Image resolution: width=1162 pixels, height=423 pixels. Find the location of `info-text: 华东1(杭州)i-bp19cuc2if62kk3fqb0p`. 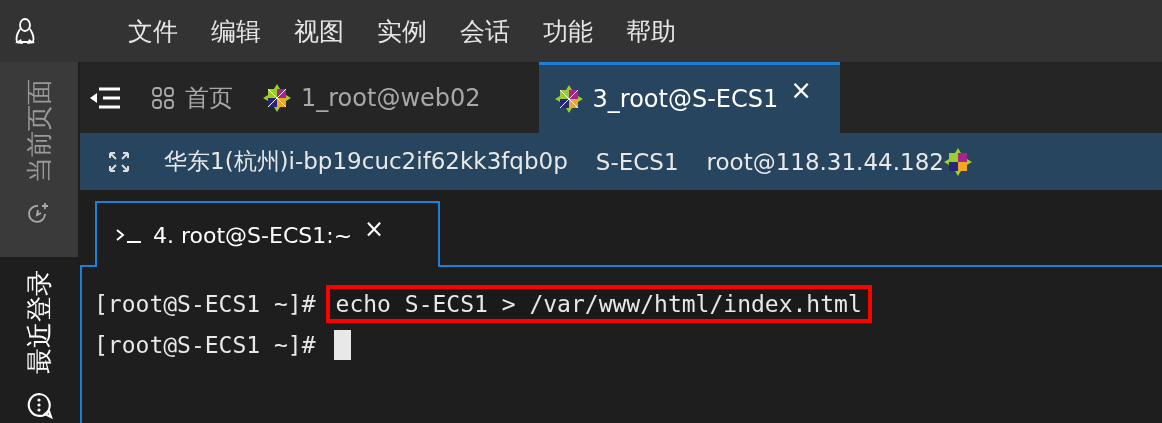

info-text: 华东1(杭州)i-bp19cuc2if62kk3fqb0p is located at coordinates (366, 161).